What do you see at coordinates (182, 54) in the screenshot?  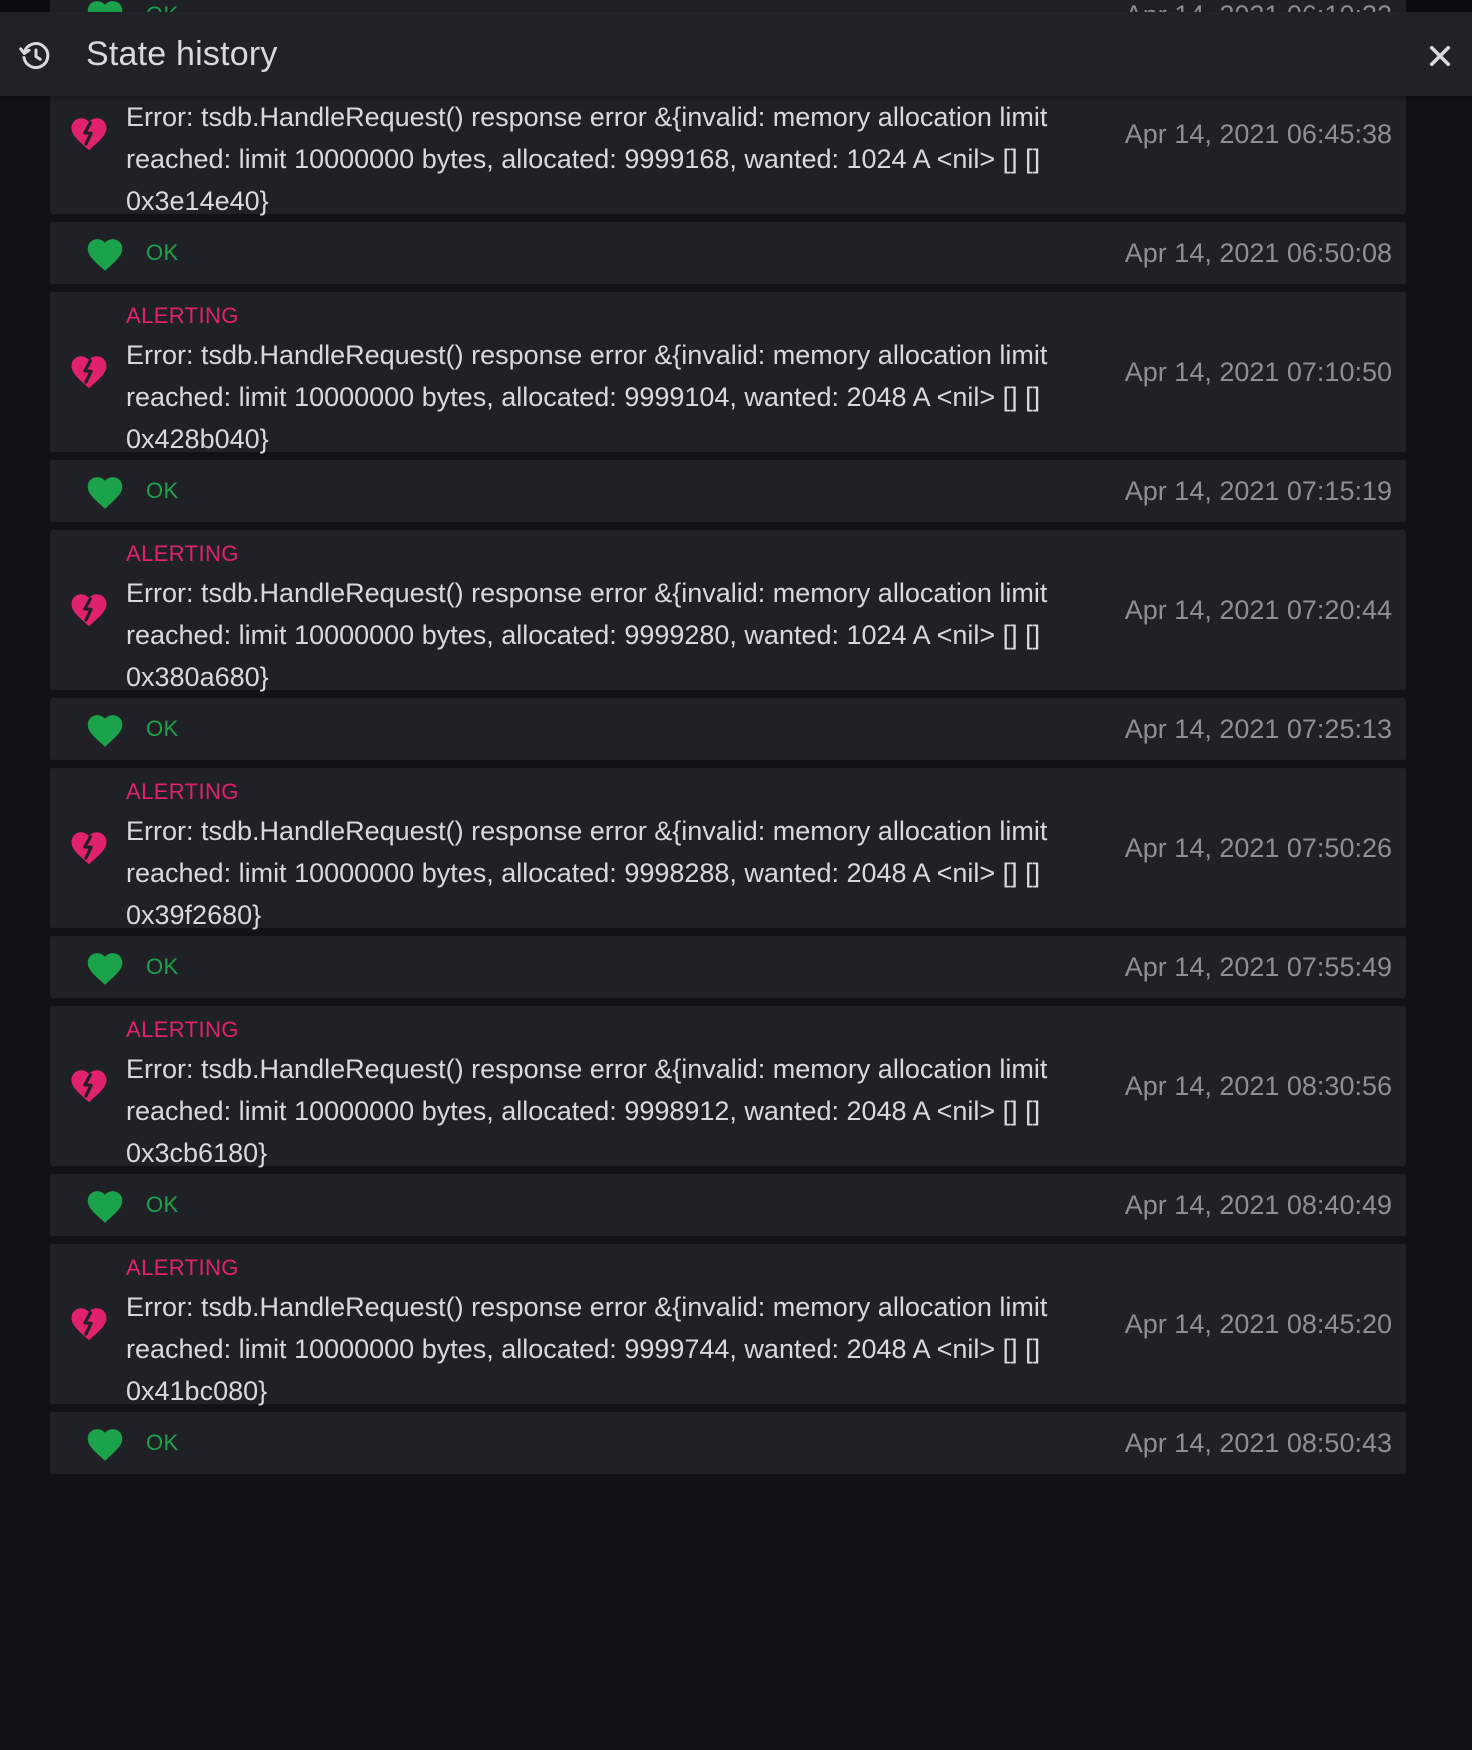 I see `drawer-title: State history` at bounding box center [182, 54].